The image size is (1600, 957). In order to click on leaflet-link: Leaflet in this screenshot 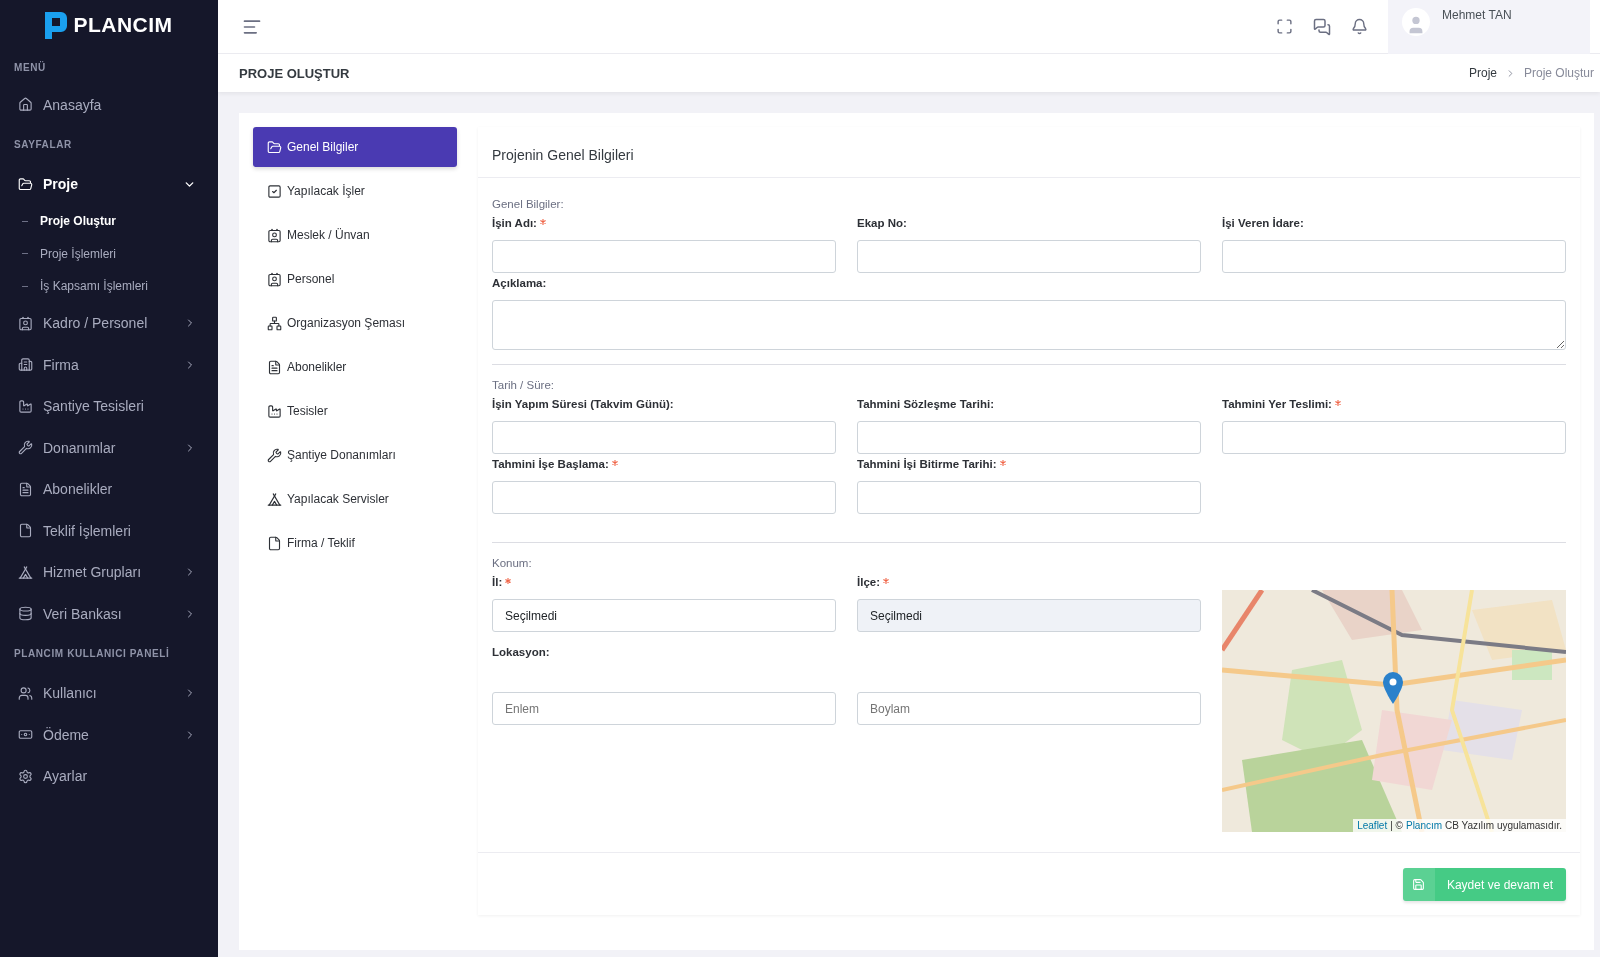, I will do `click(1372, 825)`.